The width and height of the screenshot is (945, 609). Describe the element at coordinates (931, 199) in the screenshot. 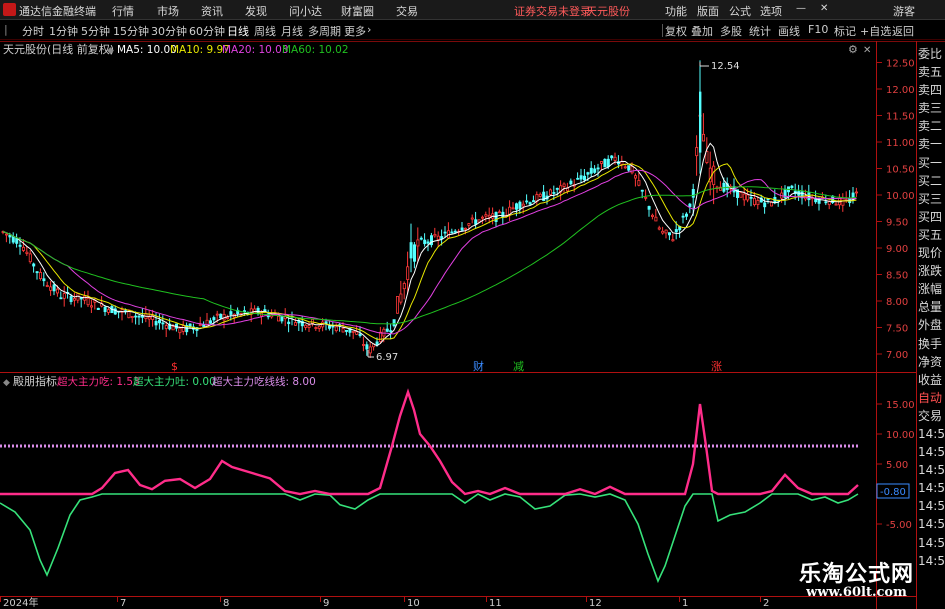

I see `sidebar-item-buy3: 买三` at that location.